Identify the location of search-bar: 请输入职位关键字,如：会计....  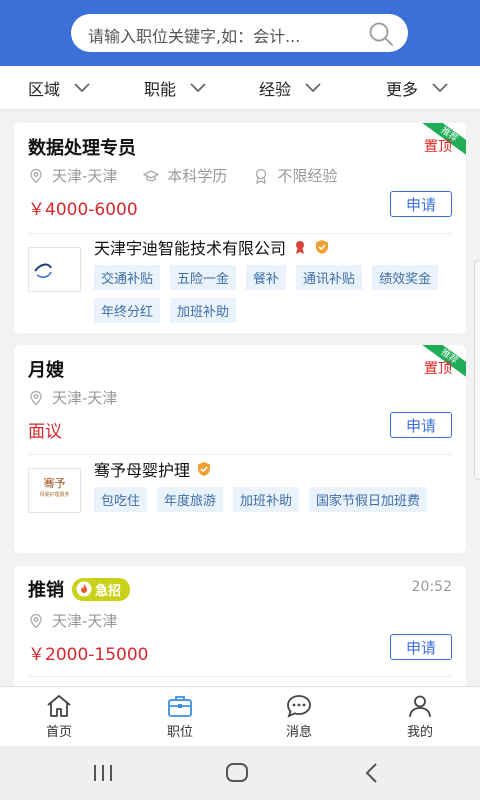
(239, 33).